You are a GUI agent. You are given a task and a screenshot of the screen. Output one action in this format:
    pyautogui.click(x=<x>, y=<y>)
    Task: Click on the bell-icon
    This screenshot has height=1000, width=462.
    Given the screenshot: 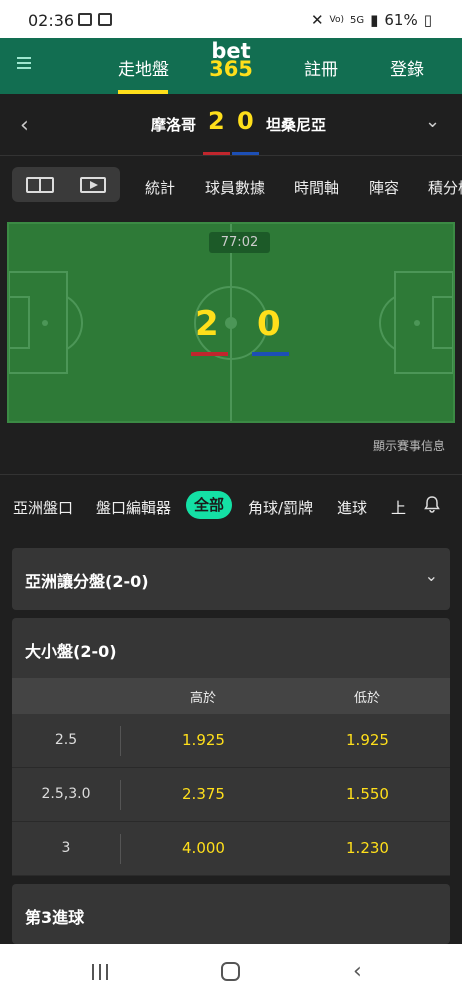 What is the action you would take?
    pyautogui.click(x=432, y=504)
    